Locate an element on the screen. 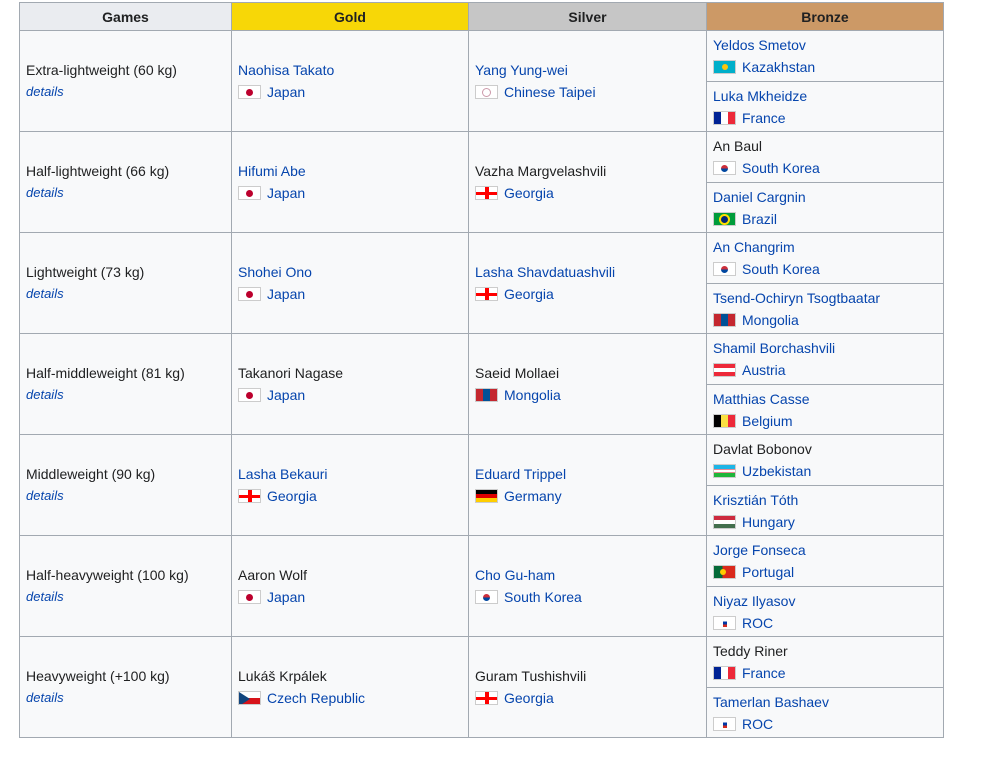  bronze-country-link: Mongolia is located at coordinates (770, 320).